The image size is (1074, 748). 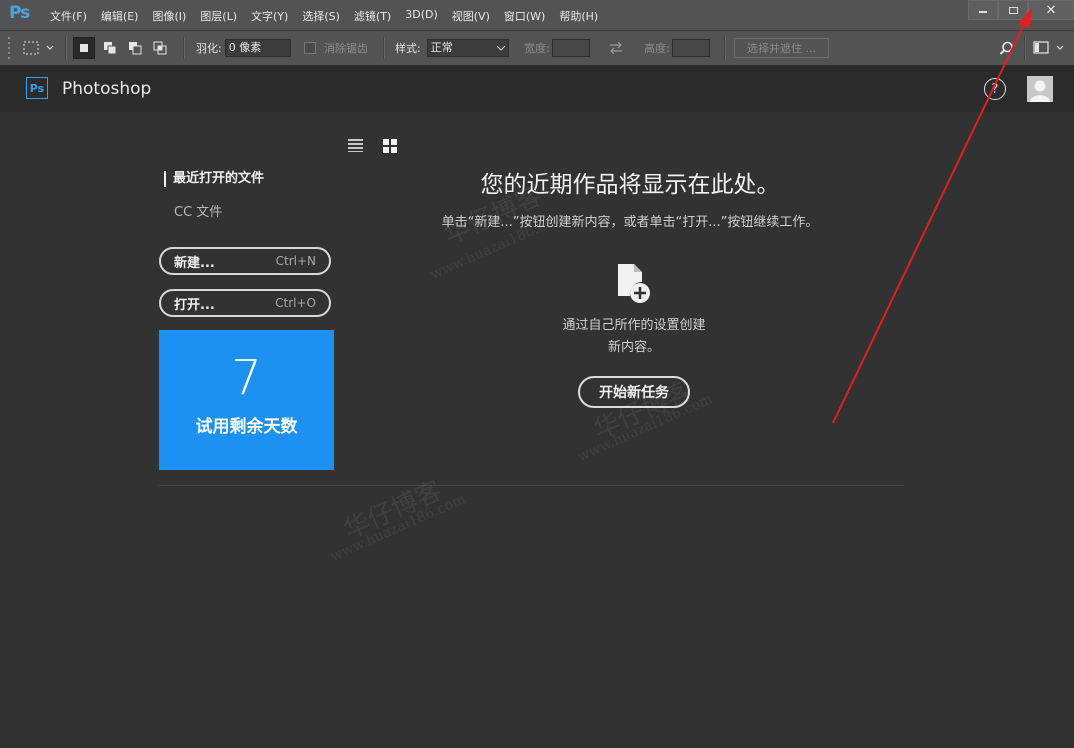 I want to click on style-label: 样式:, so click(x=408, y=48).